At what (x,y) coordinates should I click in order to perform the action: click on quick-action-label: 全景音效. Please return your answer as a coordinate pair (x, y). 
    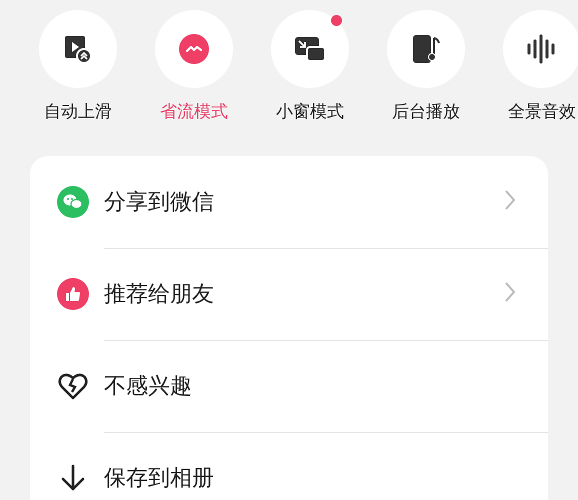
    Looking at the image, I should click on (542, 111).